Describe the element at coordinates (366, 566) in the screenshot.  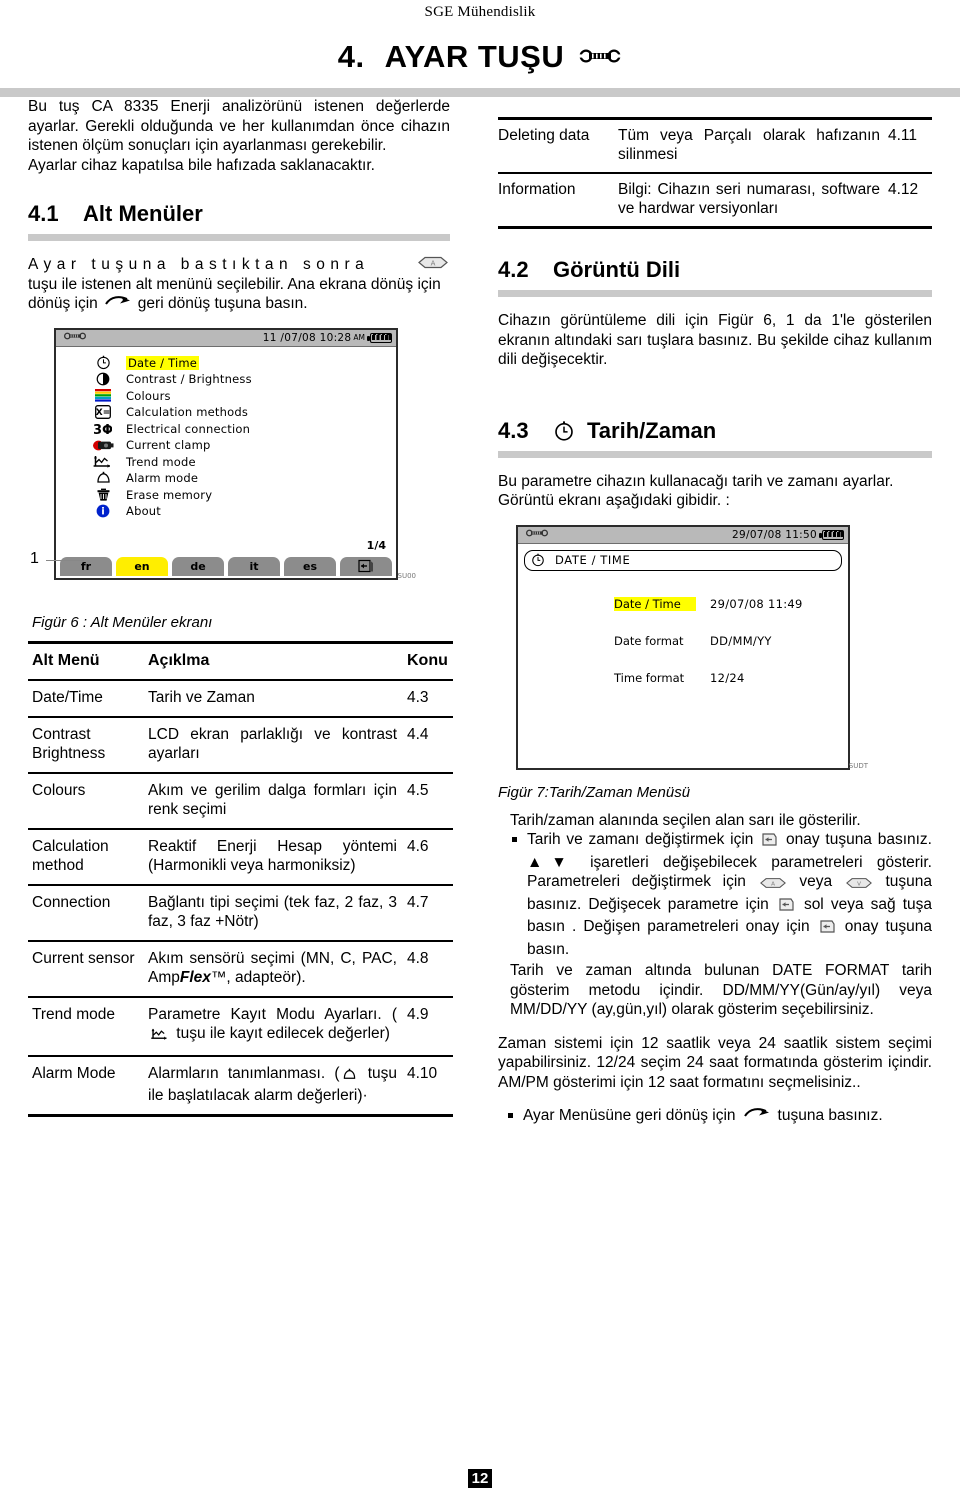
I see `return-key-button` at that location.